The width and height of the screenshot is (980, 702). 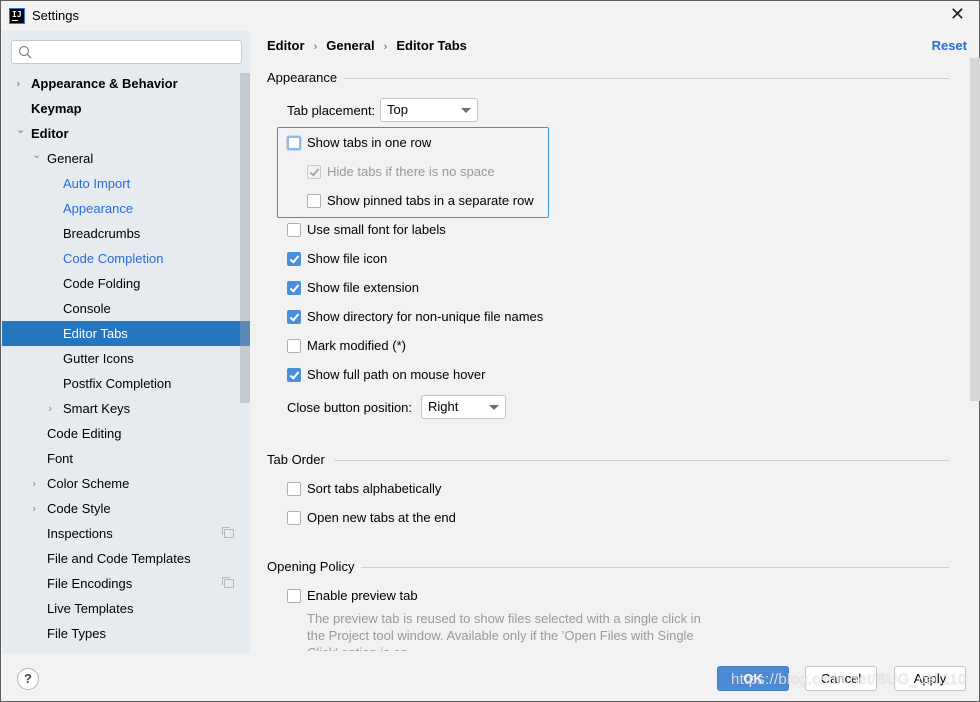 What do you see at coordinates (381, 517) in the screenshot?
I see `checkbox-label: Open new tabs at the end` at bounding box center [381, 517].